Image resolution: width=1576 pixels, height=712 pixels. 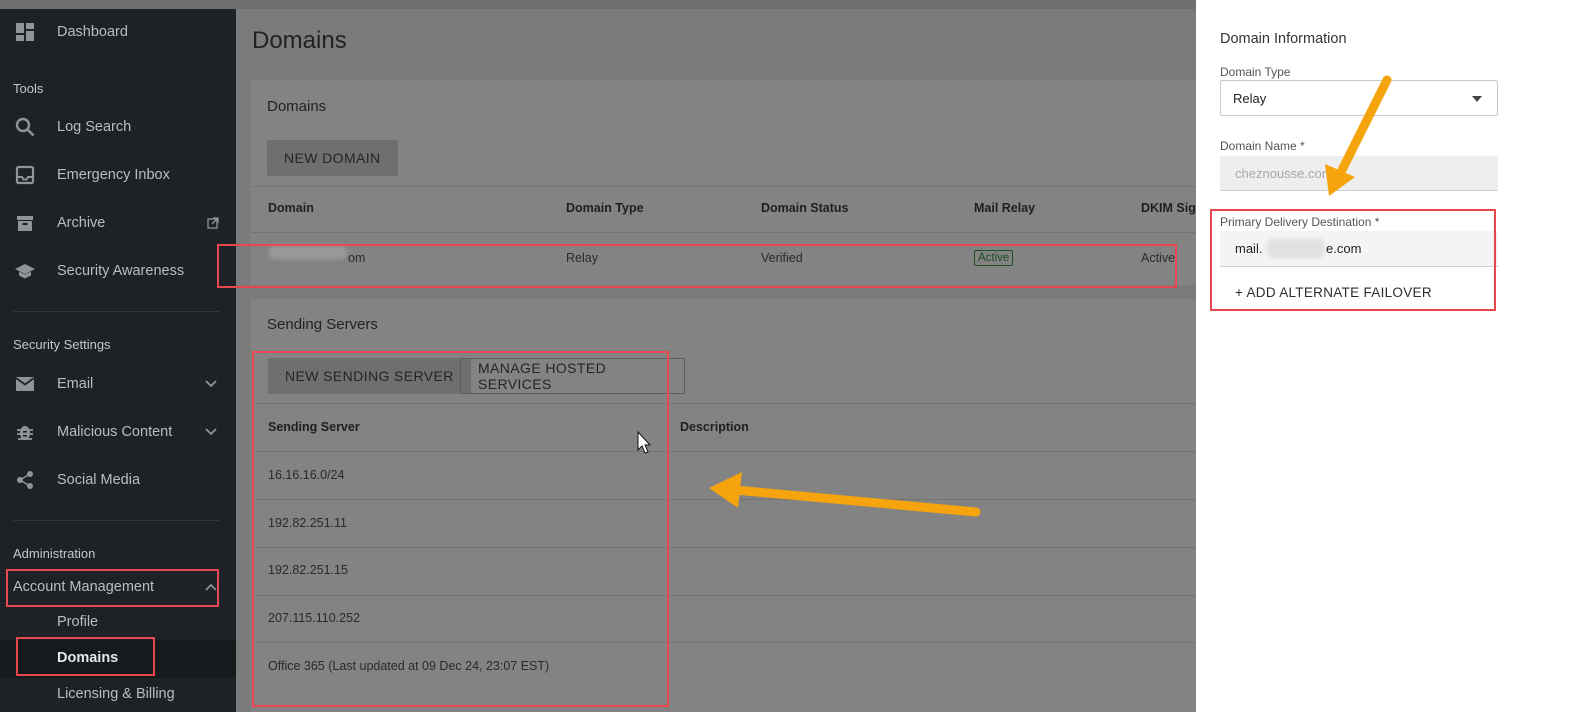 I want to click on bug-icon, so click(x=25, y=432).